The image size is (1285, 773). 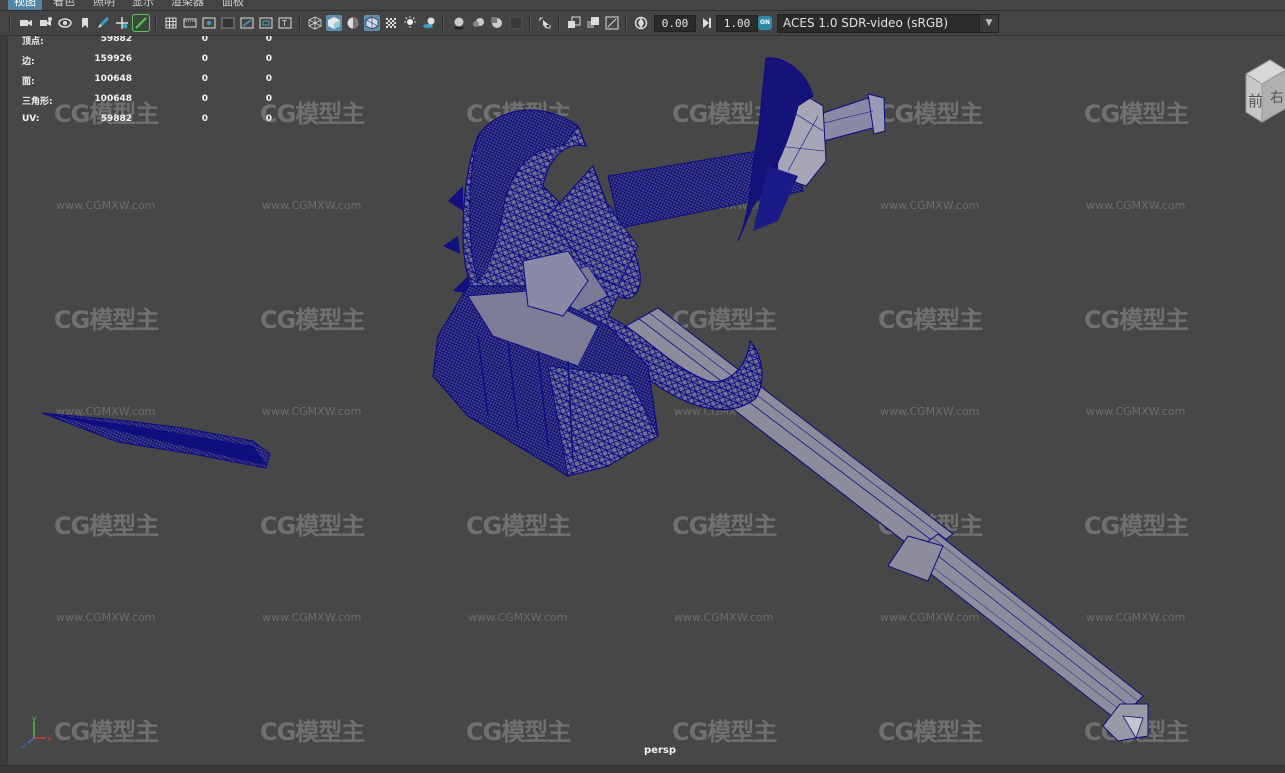 I want to click on camera-attributes-icon, so click(x=46, y=23).